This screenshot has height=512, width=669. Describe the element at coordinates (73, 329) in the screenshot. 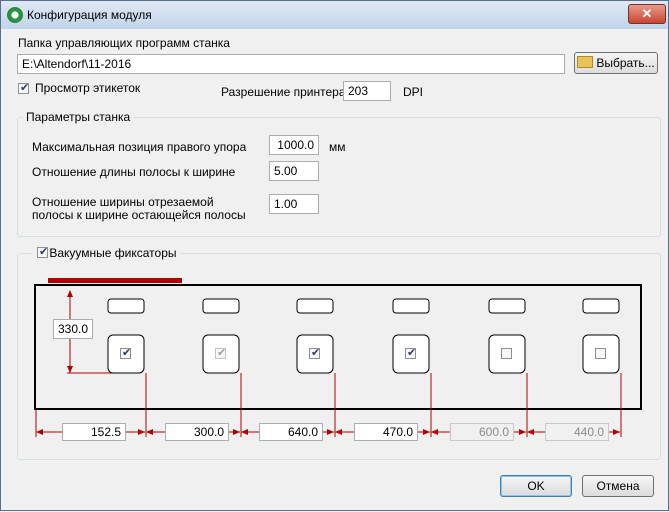

I see `clamp-offset-input: 330.0` at that location.